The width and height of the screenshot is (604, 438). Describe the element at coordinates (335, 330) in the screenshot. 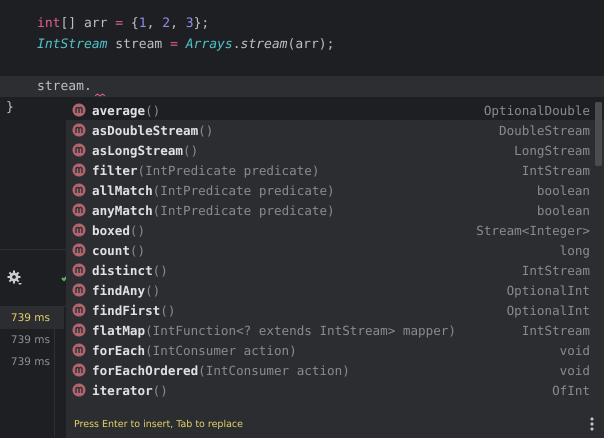

I see `completion-item: flatMap(IntFunction<? extends IntStream> mapper) IntStream` at that location.